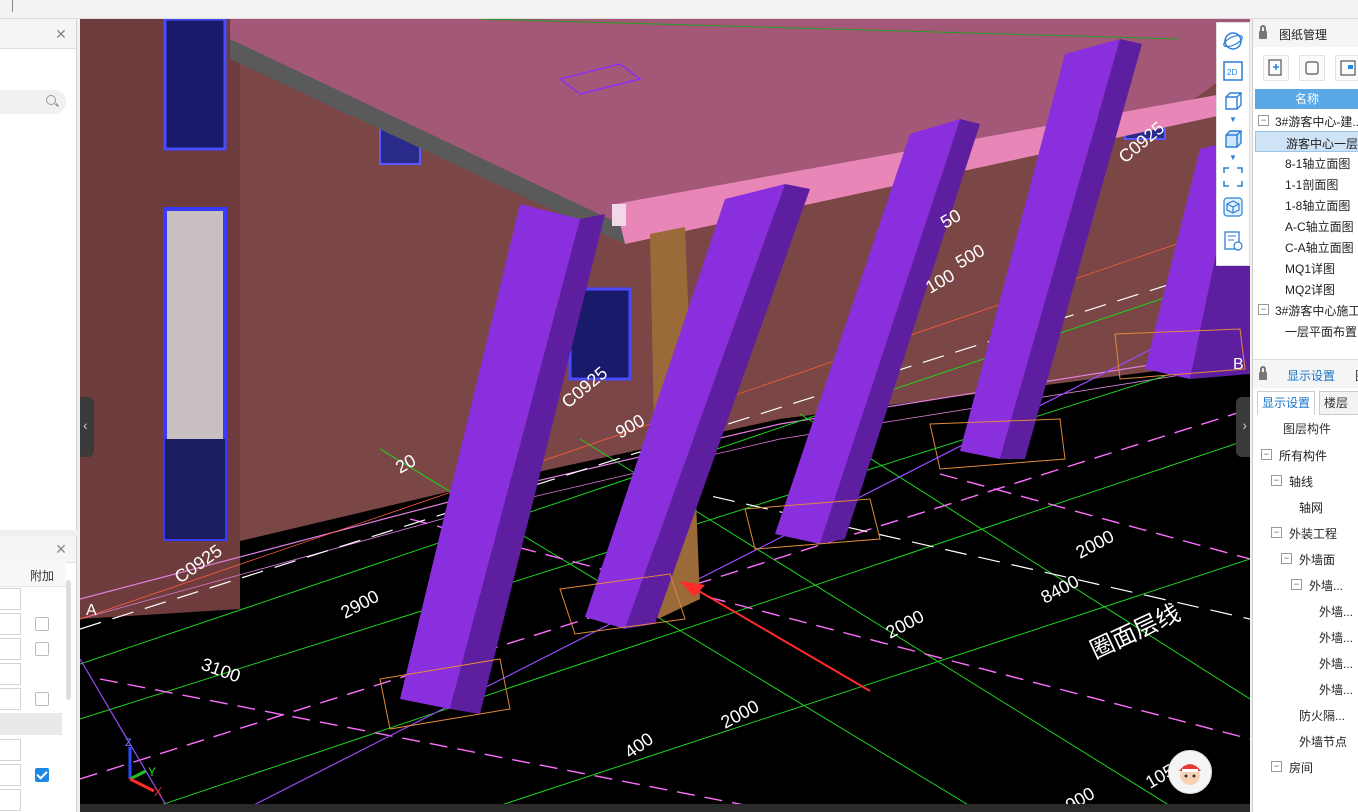 This screenshot has height=812, width=1358. I want to click on left-panel-top: ✕, so click(38, 275).